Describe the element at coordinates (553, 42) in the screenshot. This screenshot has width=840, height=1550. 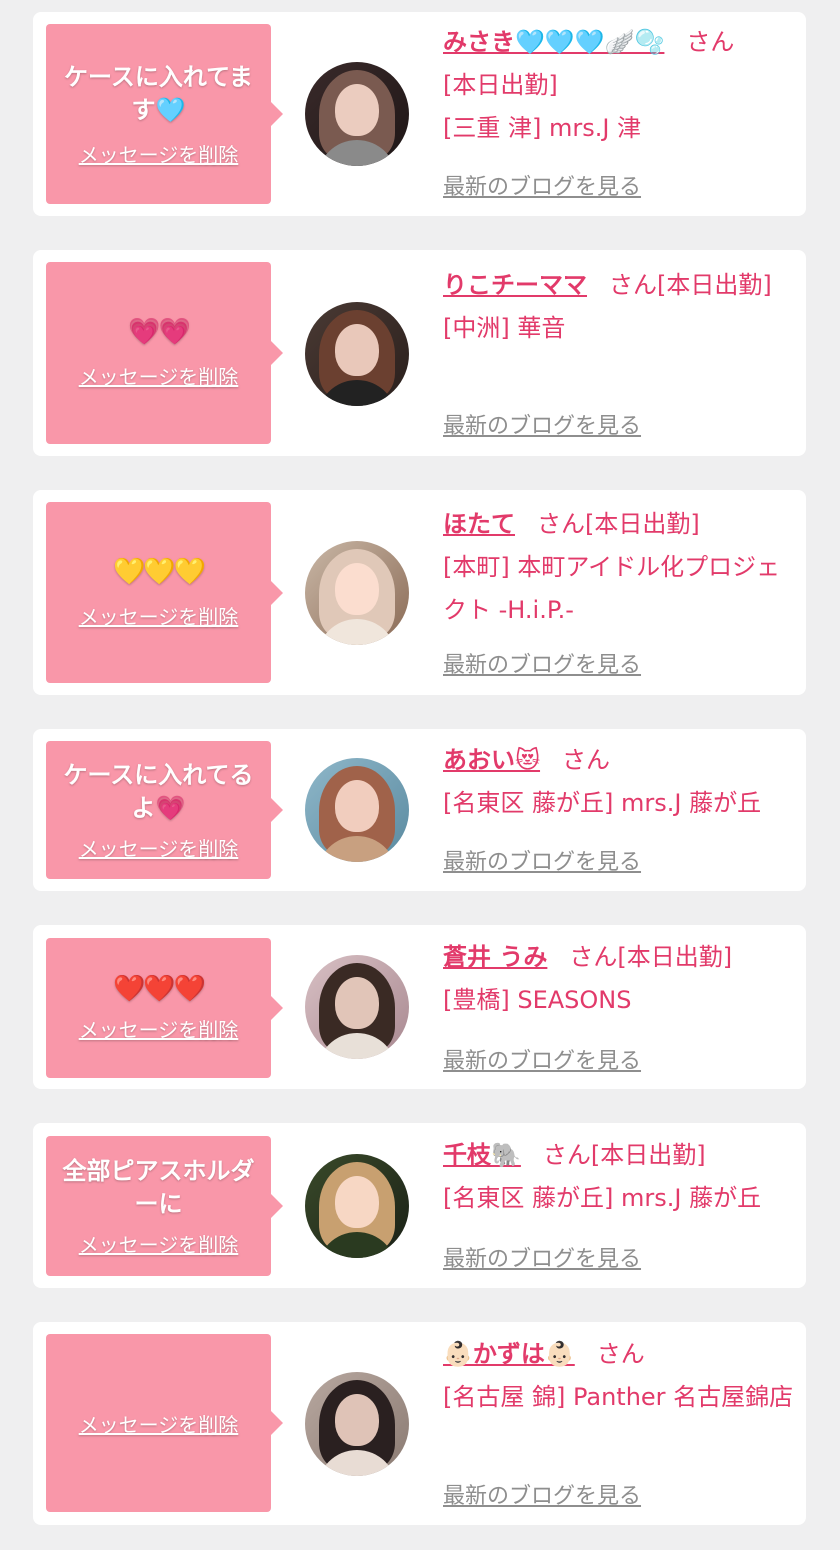
I see `cast-name-link: みさき🩵🩵🩵🪽🫧` at that location.